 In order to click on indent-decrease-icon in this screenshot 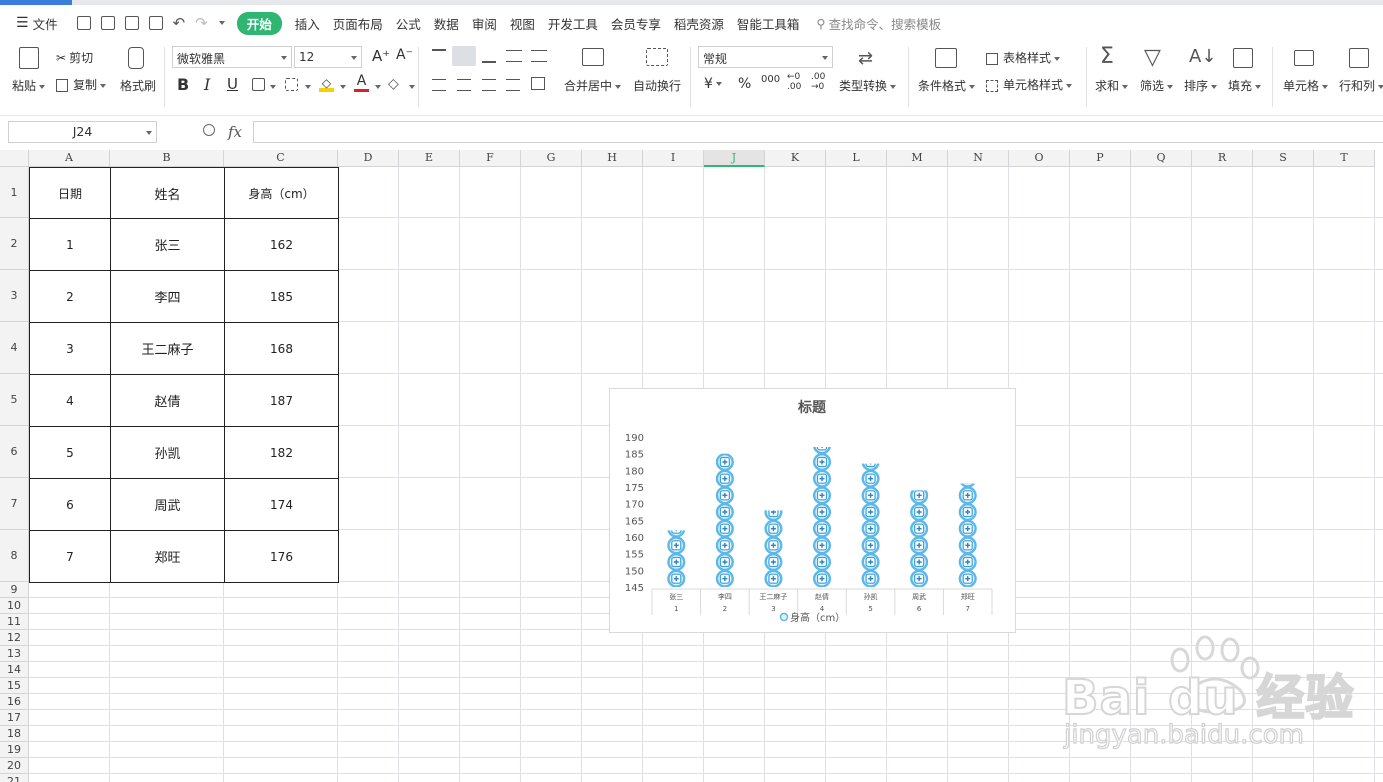, I will do `click(514, 56)`.